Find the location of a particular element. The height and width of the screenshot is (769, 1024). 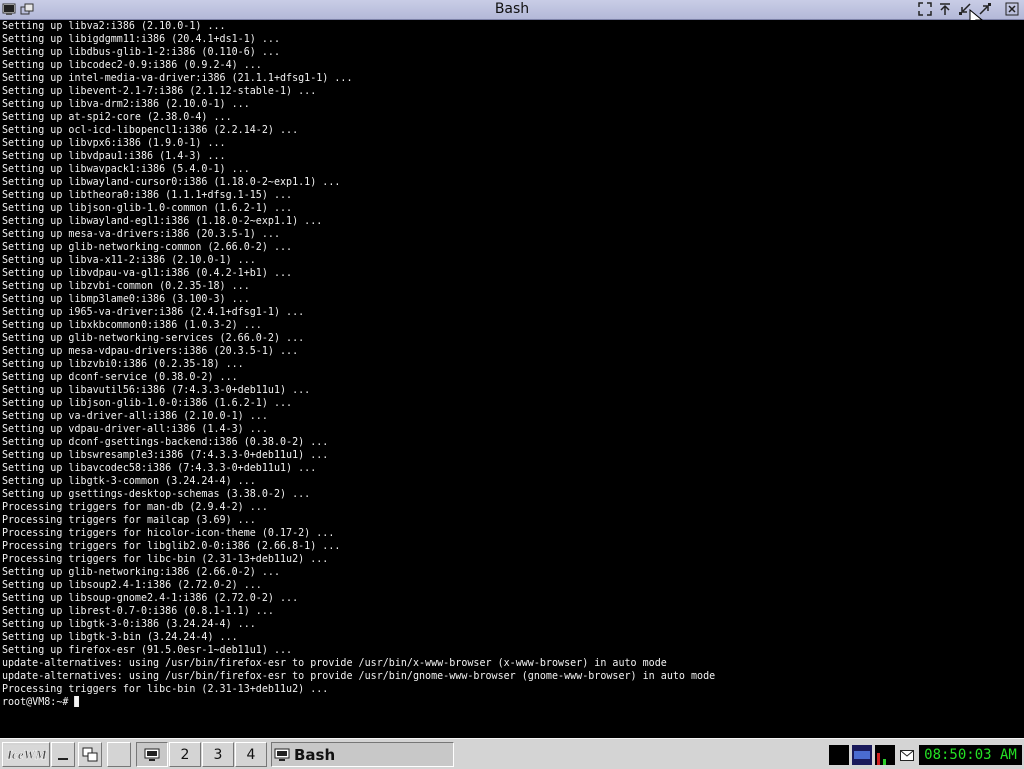

memory-monitor-icon is located at coordinates (885, 755).